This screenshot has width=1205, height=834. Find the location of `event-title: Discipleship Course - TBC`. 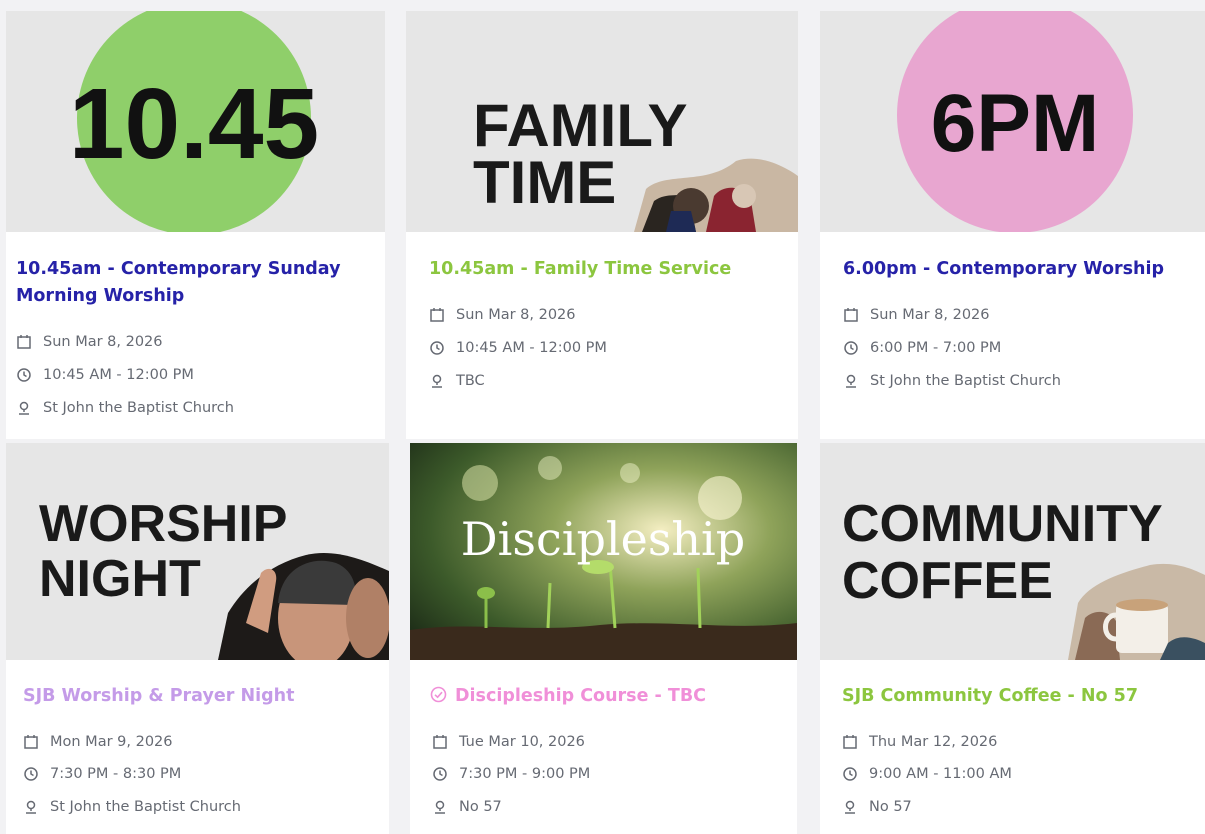

event-title: Discipleship Course - TBC is located at coordinates (609, 696).